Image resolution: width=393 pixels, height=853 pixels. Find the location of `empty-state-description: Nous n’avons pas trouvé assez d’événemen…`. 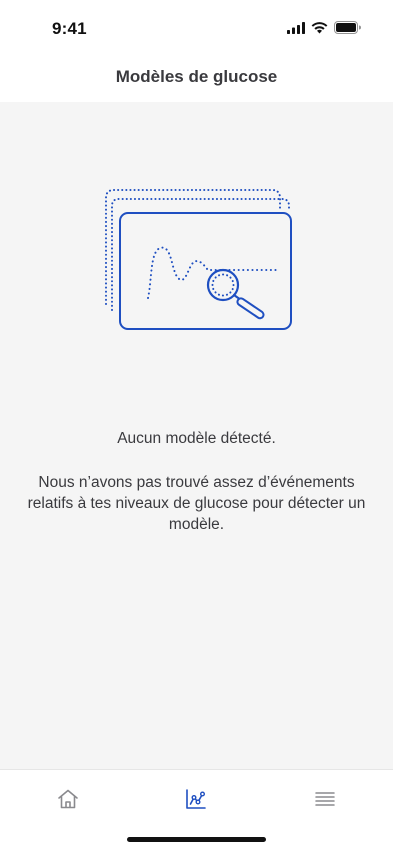

empty-state-description: Nous n’avons pas trouvé assez d’événemen… is located at coordinates (196, 503).